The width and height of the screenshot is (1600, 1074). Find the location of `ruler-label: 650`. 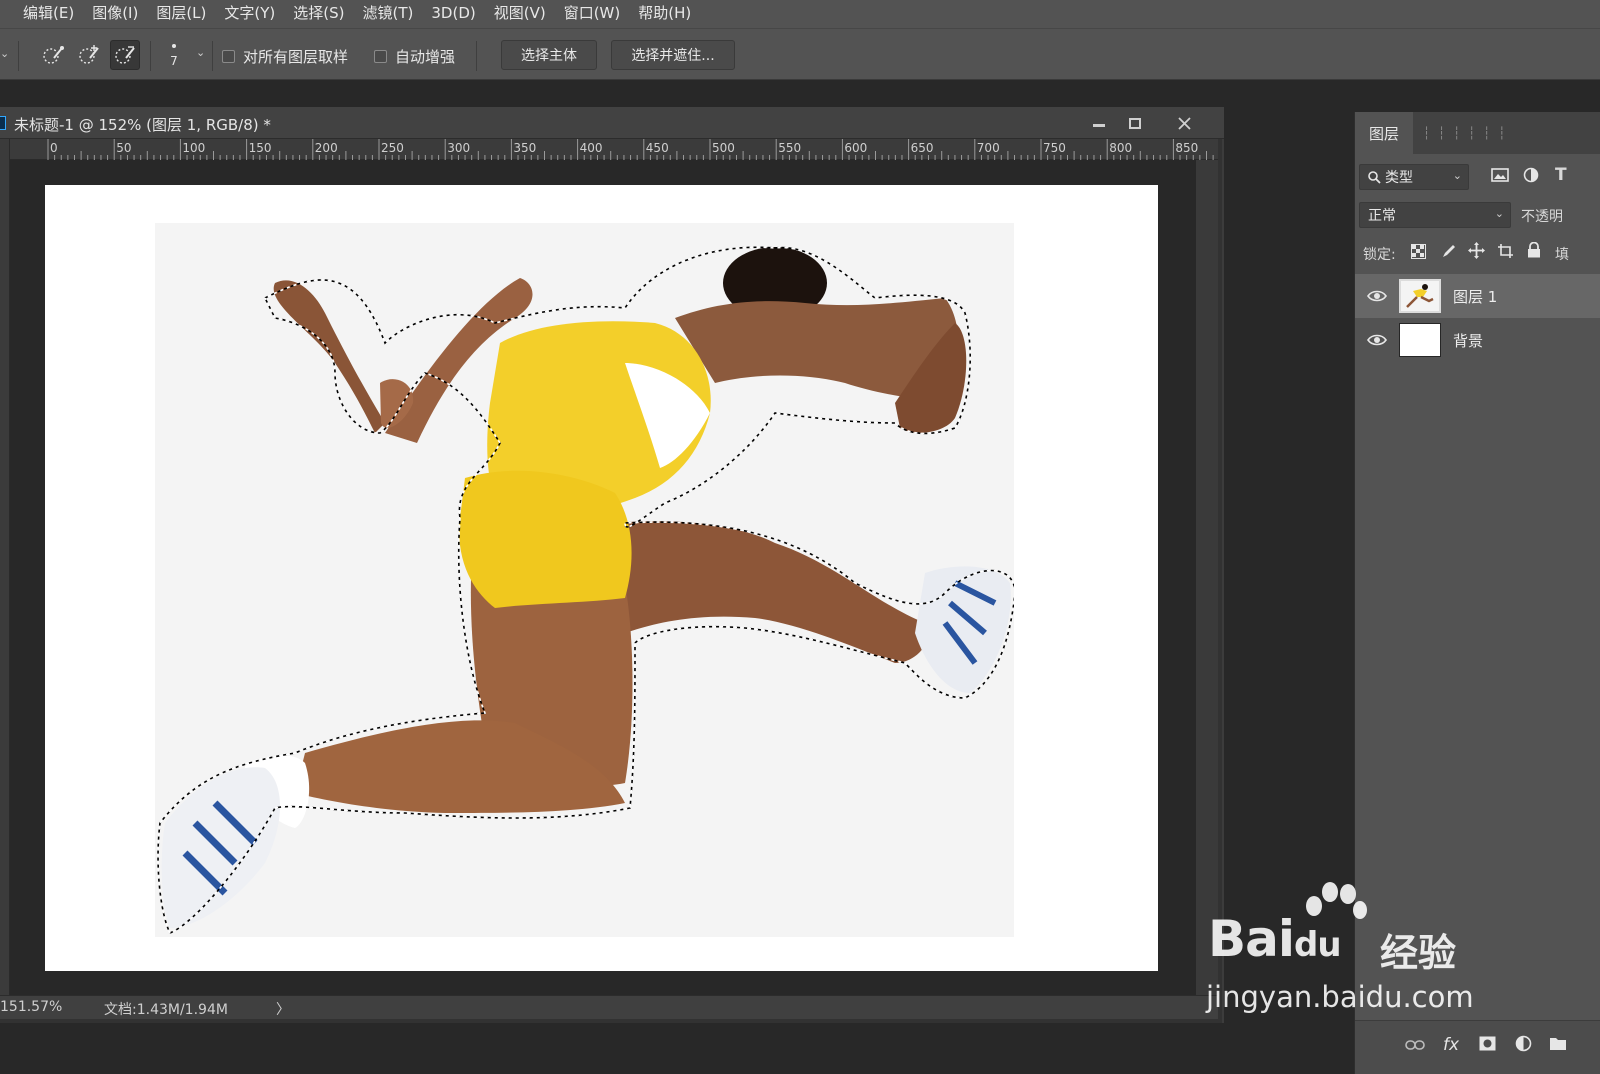

ruler-label: 650 is located at coordinates (922, 148).